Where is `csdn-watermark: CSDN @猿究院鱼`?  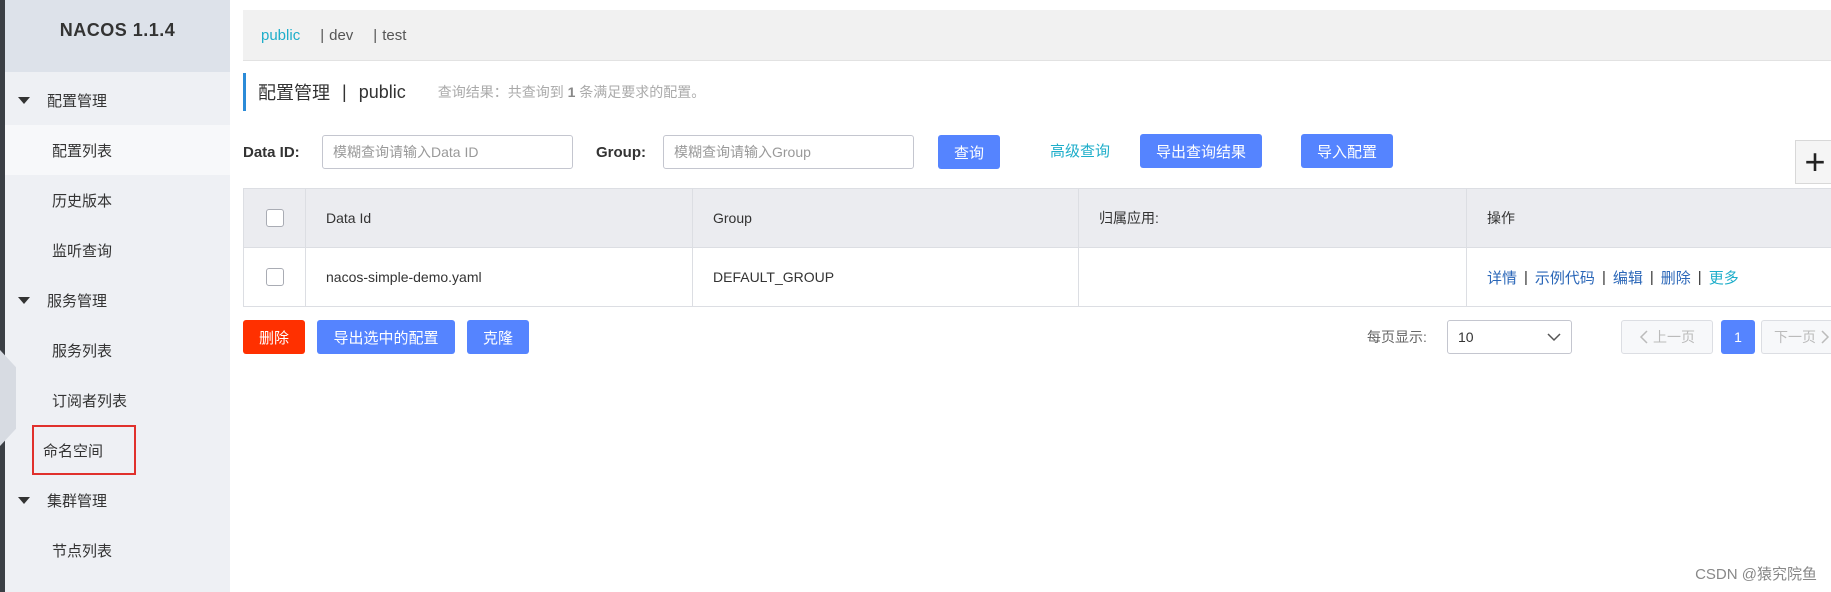 csdn-watermark: CSDN @猿究院鱼 is located at coordinates (1756, 574).